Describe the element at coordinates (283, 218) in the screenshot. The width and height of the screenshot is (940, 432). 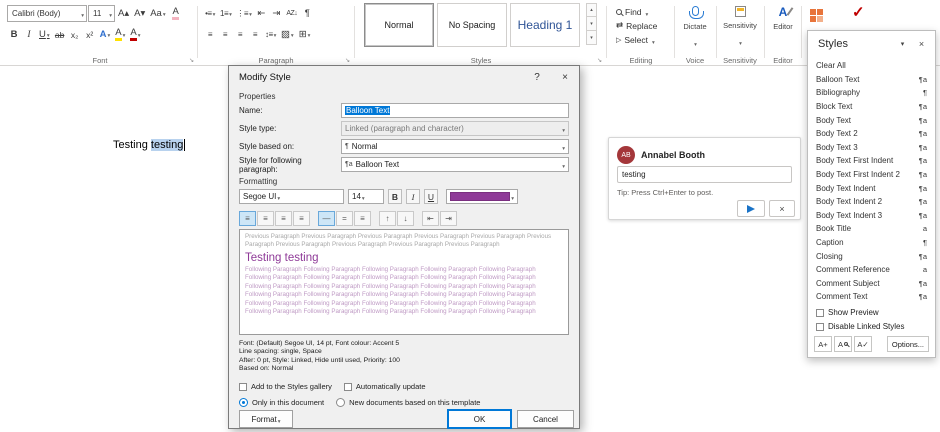
I see `format-align-right-button: ≡` at that location.